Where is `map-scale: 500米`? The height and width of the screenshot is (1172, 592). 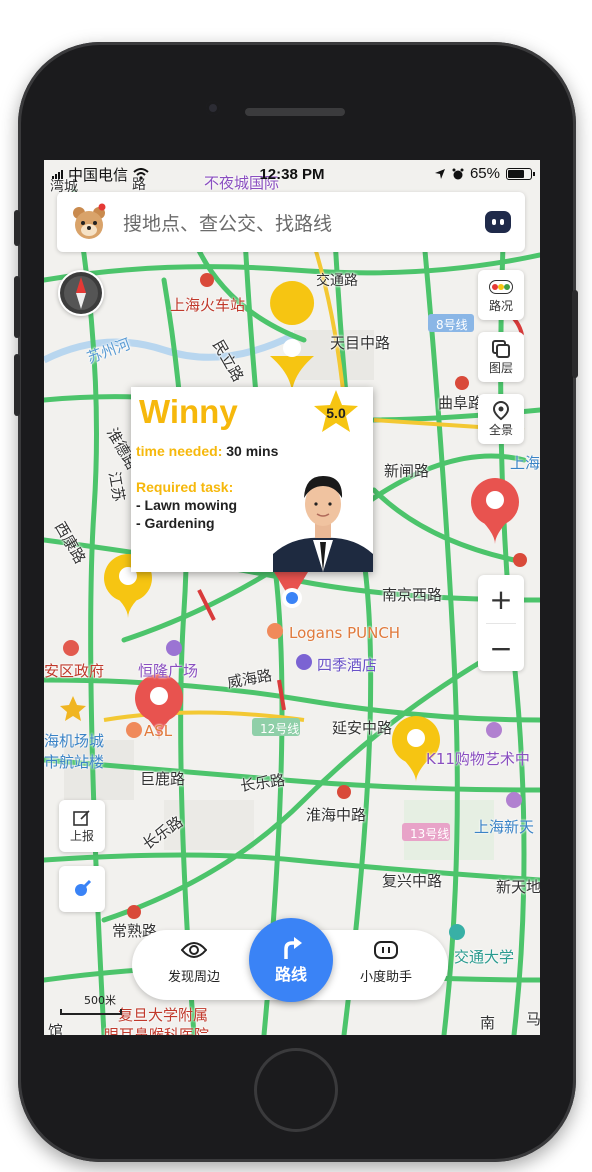
map-scale: 500米 is located at coordinates (91, 1003).